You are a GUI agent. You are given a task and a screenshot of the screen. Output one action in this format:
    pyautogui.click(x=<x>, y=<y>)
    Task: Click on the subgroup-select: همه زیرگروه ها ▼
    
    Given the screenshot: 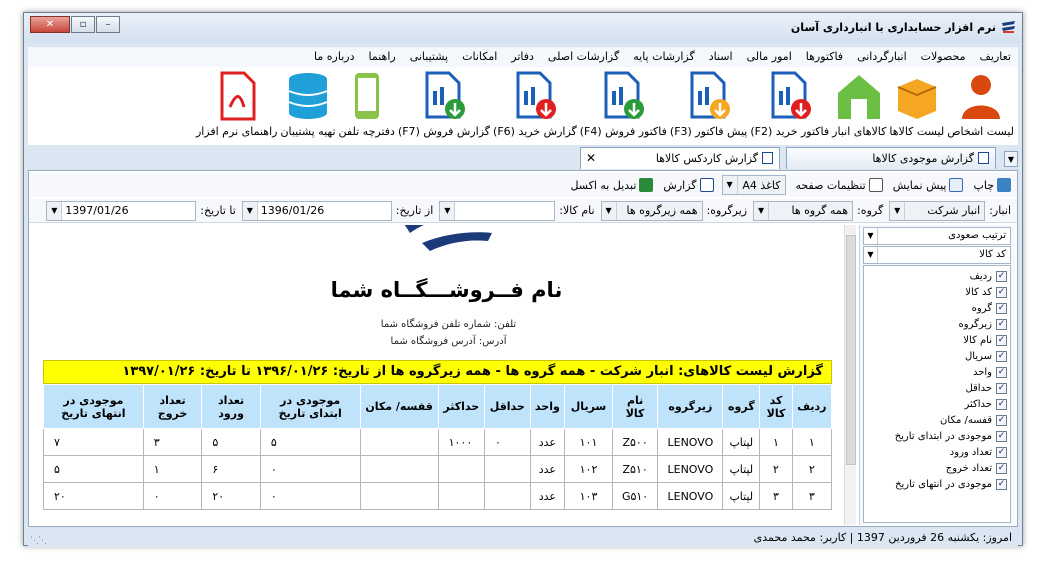 What is the action you would take?
    pyautogui.click(x=651, y=210)
    